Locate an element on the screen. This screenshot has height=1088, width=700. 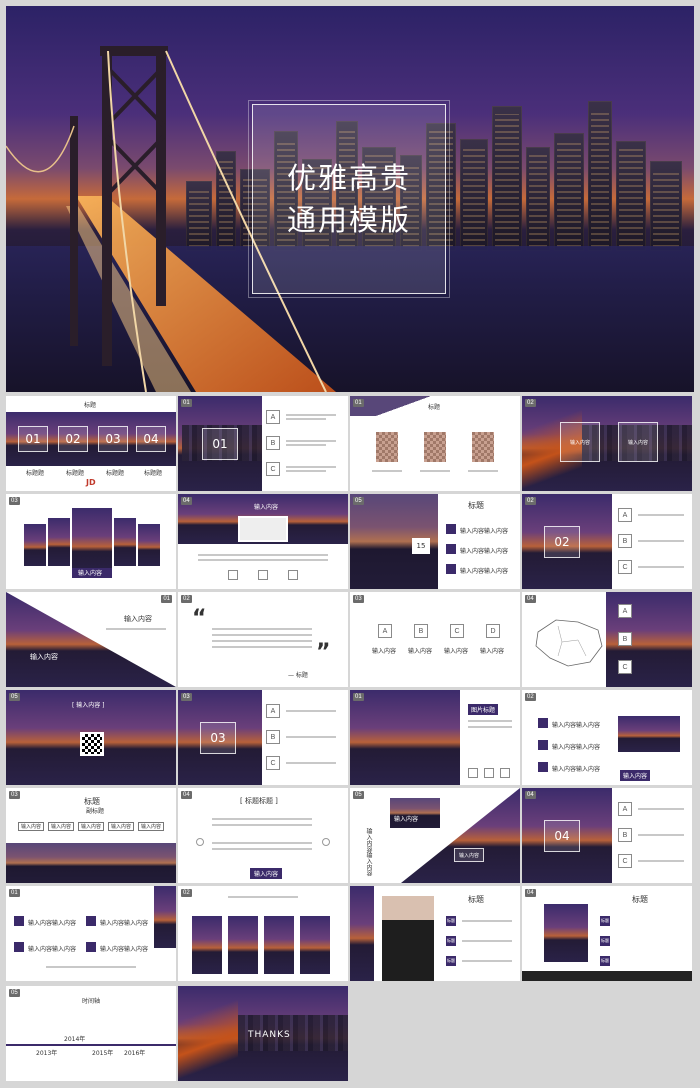
slide-thumb-22: 02 is located at coordinates (263, 933).